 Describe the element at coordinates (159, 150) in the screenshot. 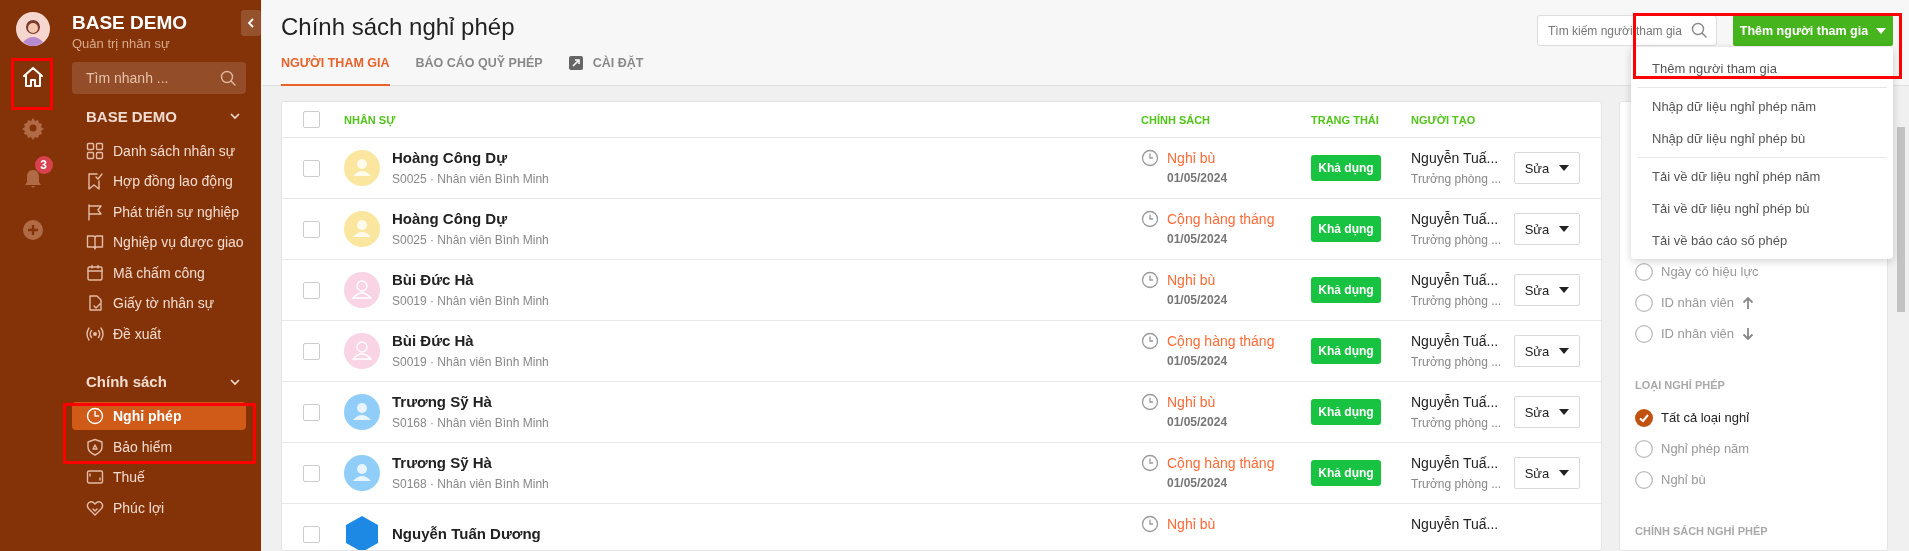

I see `menu-item: Danh sách nhân sự` at that location.